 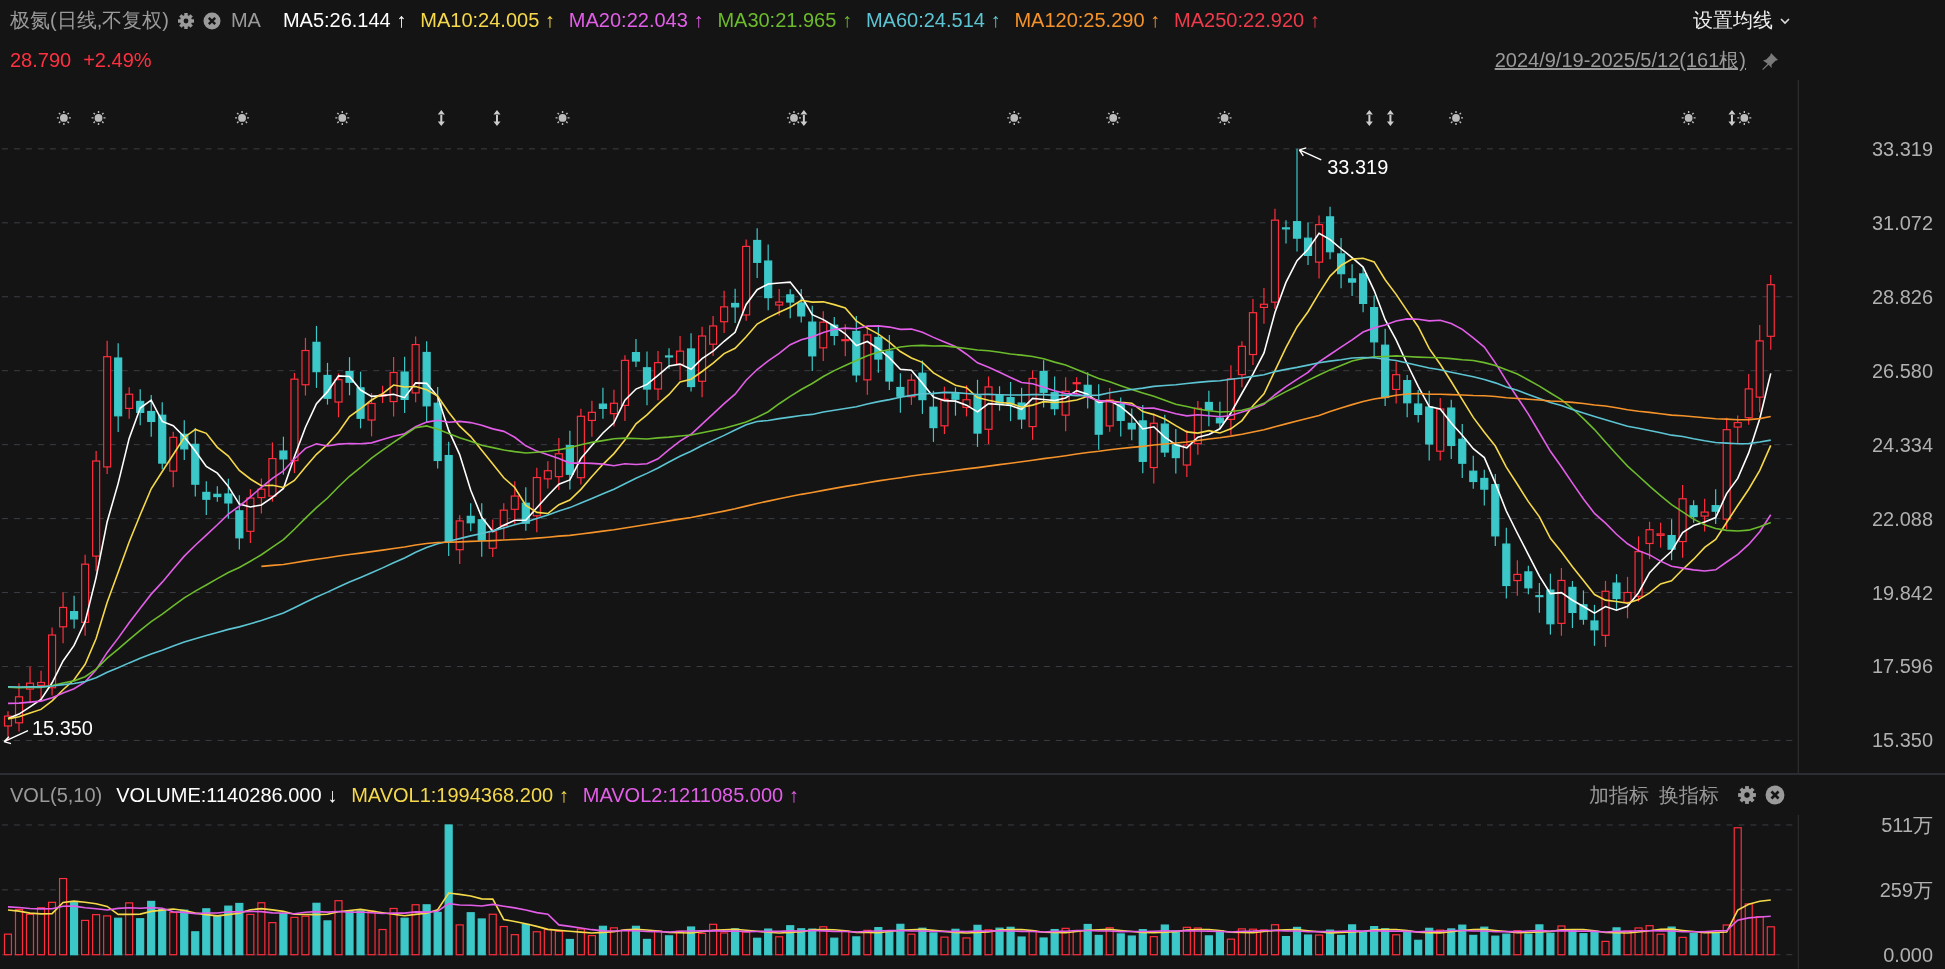 What do you see at coordinates (1358, 166) in the screenshot?
I see `high-price-label: 33.319` at bounding box center [1358, 166].